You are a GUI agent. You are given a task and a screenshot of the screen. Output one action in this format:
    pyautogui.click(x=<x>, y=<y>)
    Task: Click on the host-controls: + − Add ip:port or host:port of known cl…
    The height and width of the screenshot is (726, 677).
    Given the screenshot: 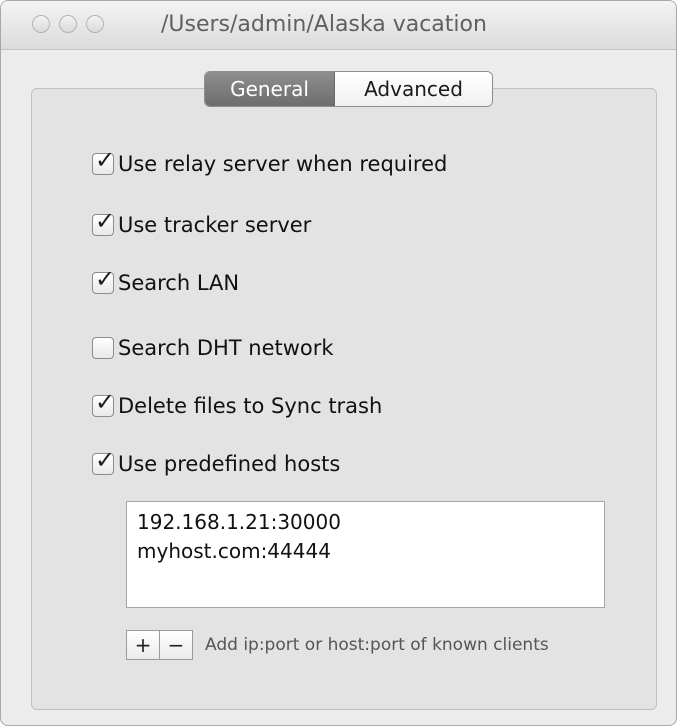 What is the action you would take?
    pyautogui.click(x=337, y=645)
    